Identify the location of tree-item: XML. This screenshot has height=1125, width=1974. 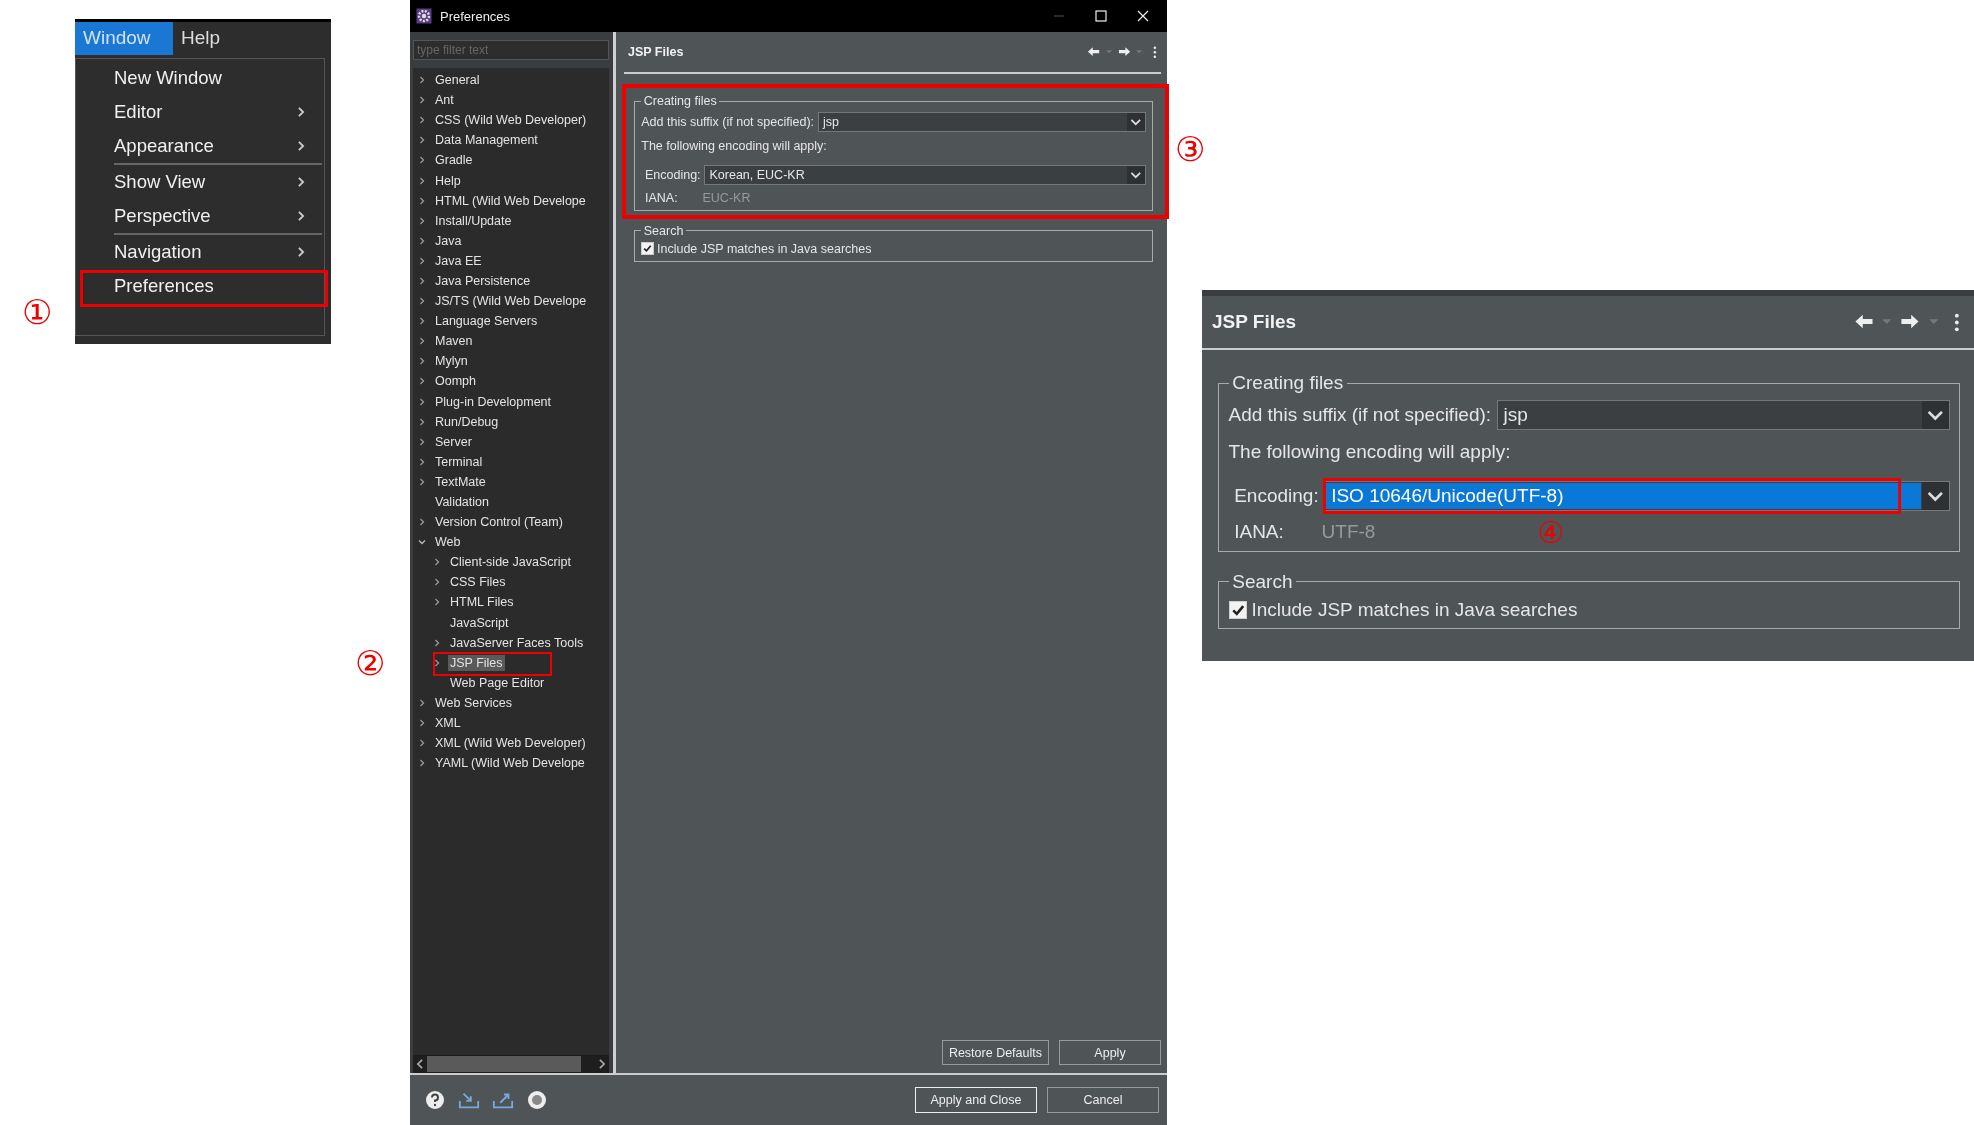
(448, 723).